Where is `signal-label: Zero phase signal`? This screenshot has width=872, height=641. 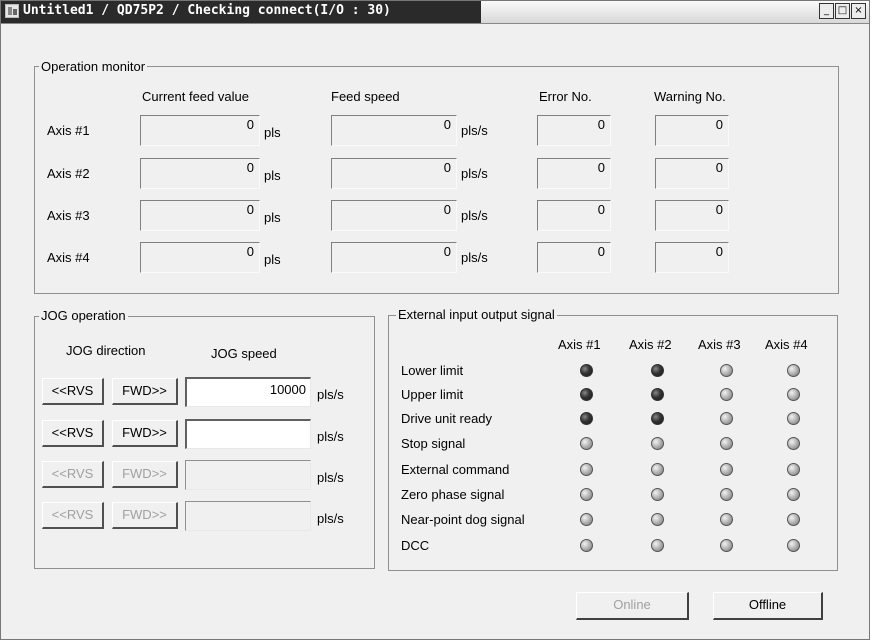 signal-label: Zero phase signal is located at coordinates (453, 494).